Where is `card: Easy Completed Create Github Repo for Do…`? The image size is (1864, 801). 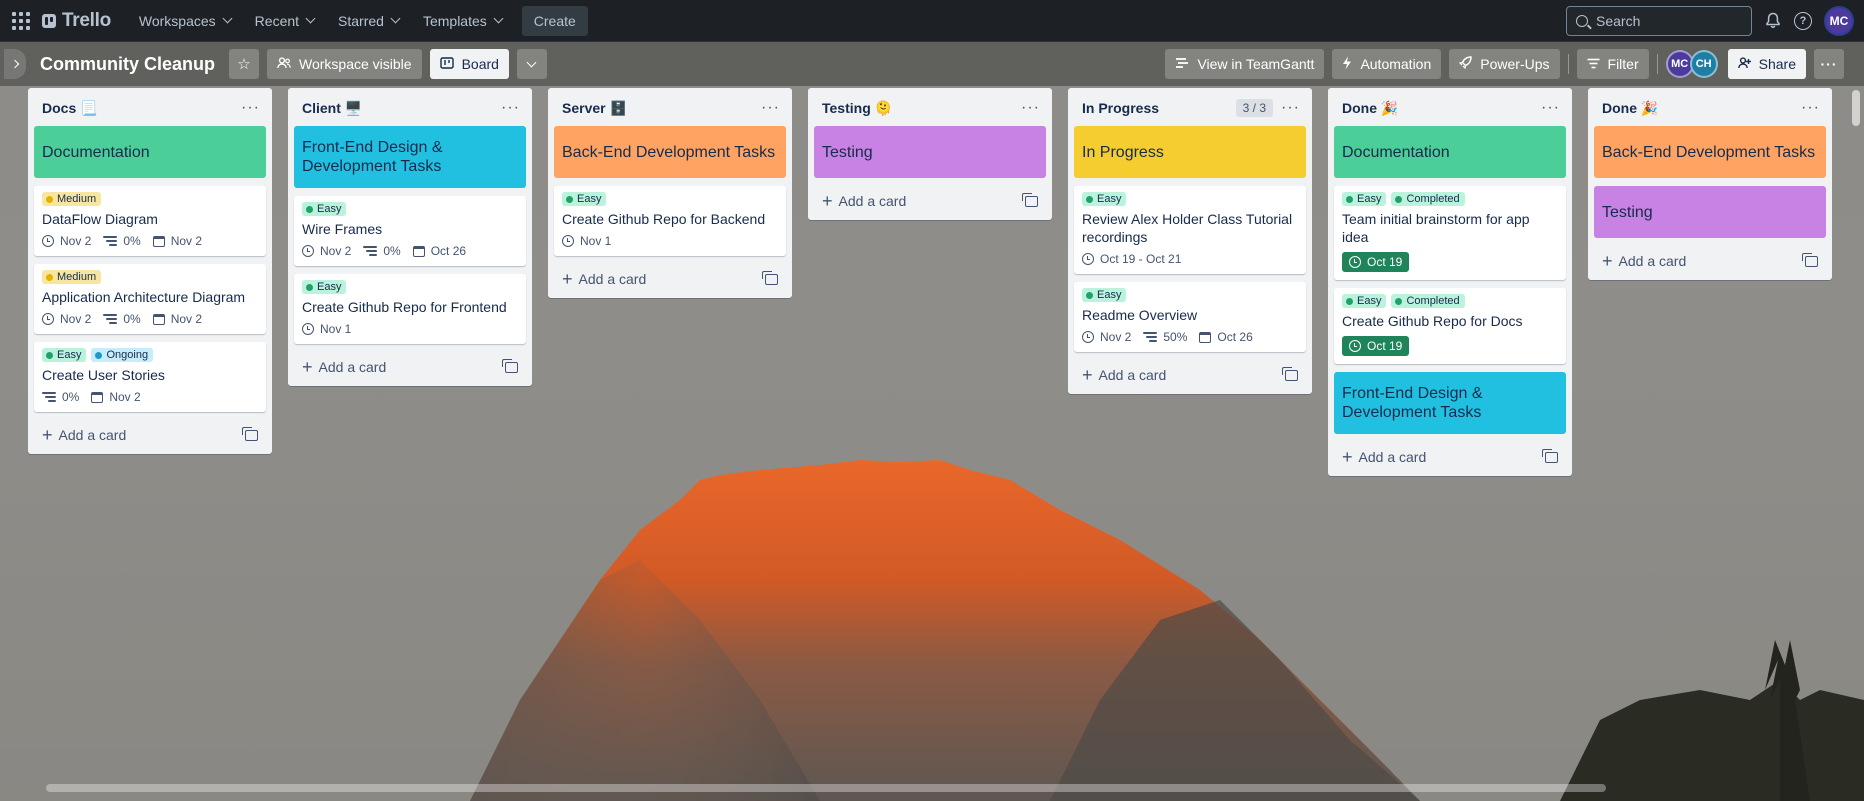 card: Easy Completed Create Github Repo for Do… is located at coordinates (1450, 326).